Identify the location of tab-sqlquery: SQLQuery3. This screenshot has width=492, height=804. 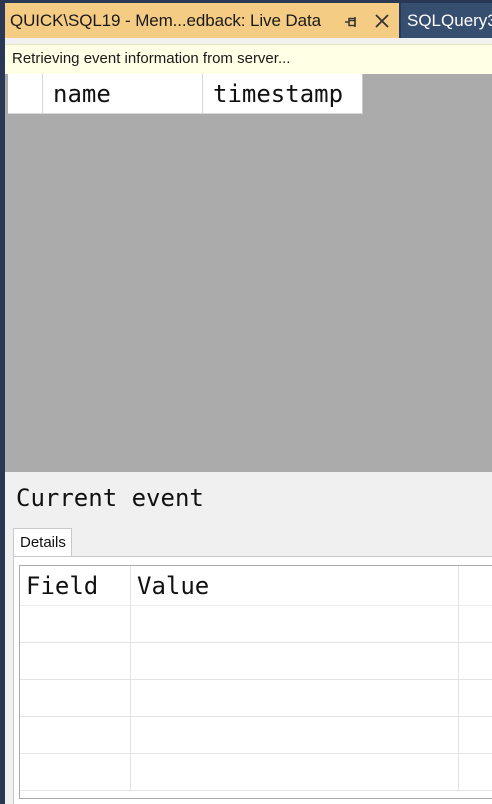
(446, 20).